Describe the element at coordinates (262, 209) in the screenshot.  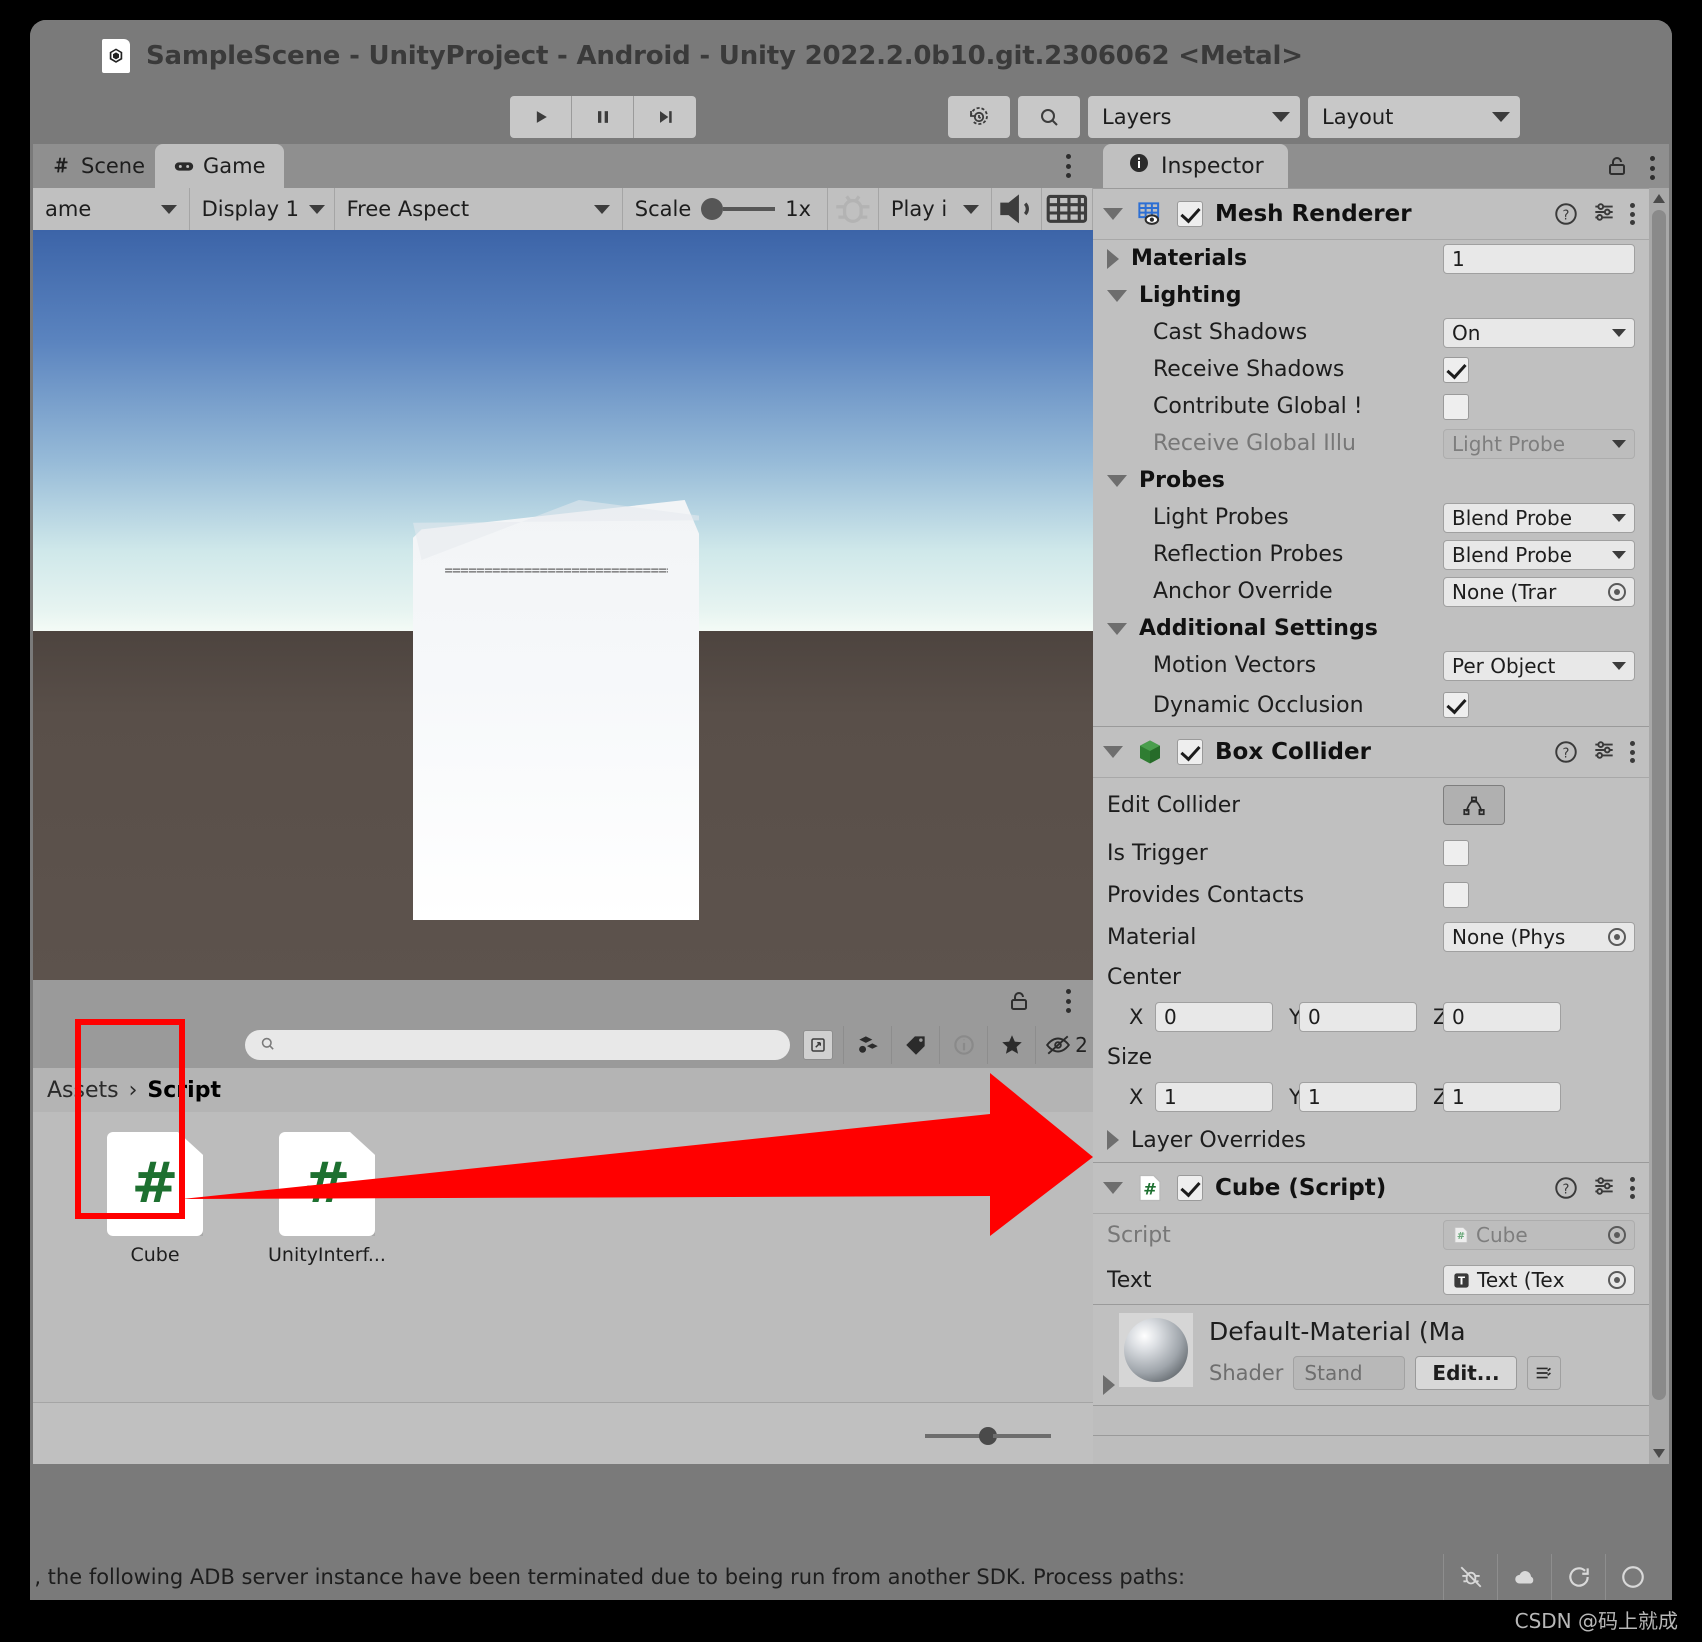
I see `display-dropdown: Display 1` at that location.